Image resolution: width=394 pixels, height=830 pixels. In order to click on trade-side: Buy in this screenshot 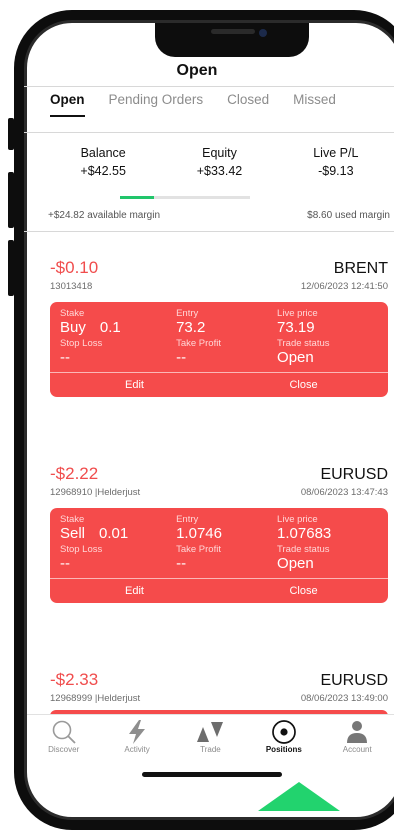, I will do `click(73, 327)`.